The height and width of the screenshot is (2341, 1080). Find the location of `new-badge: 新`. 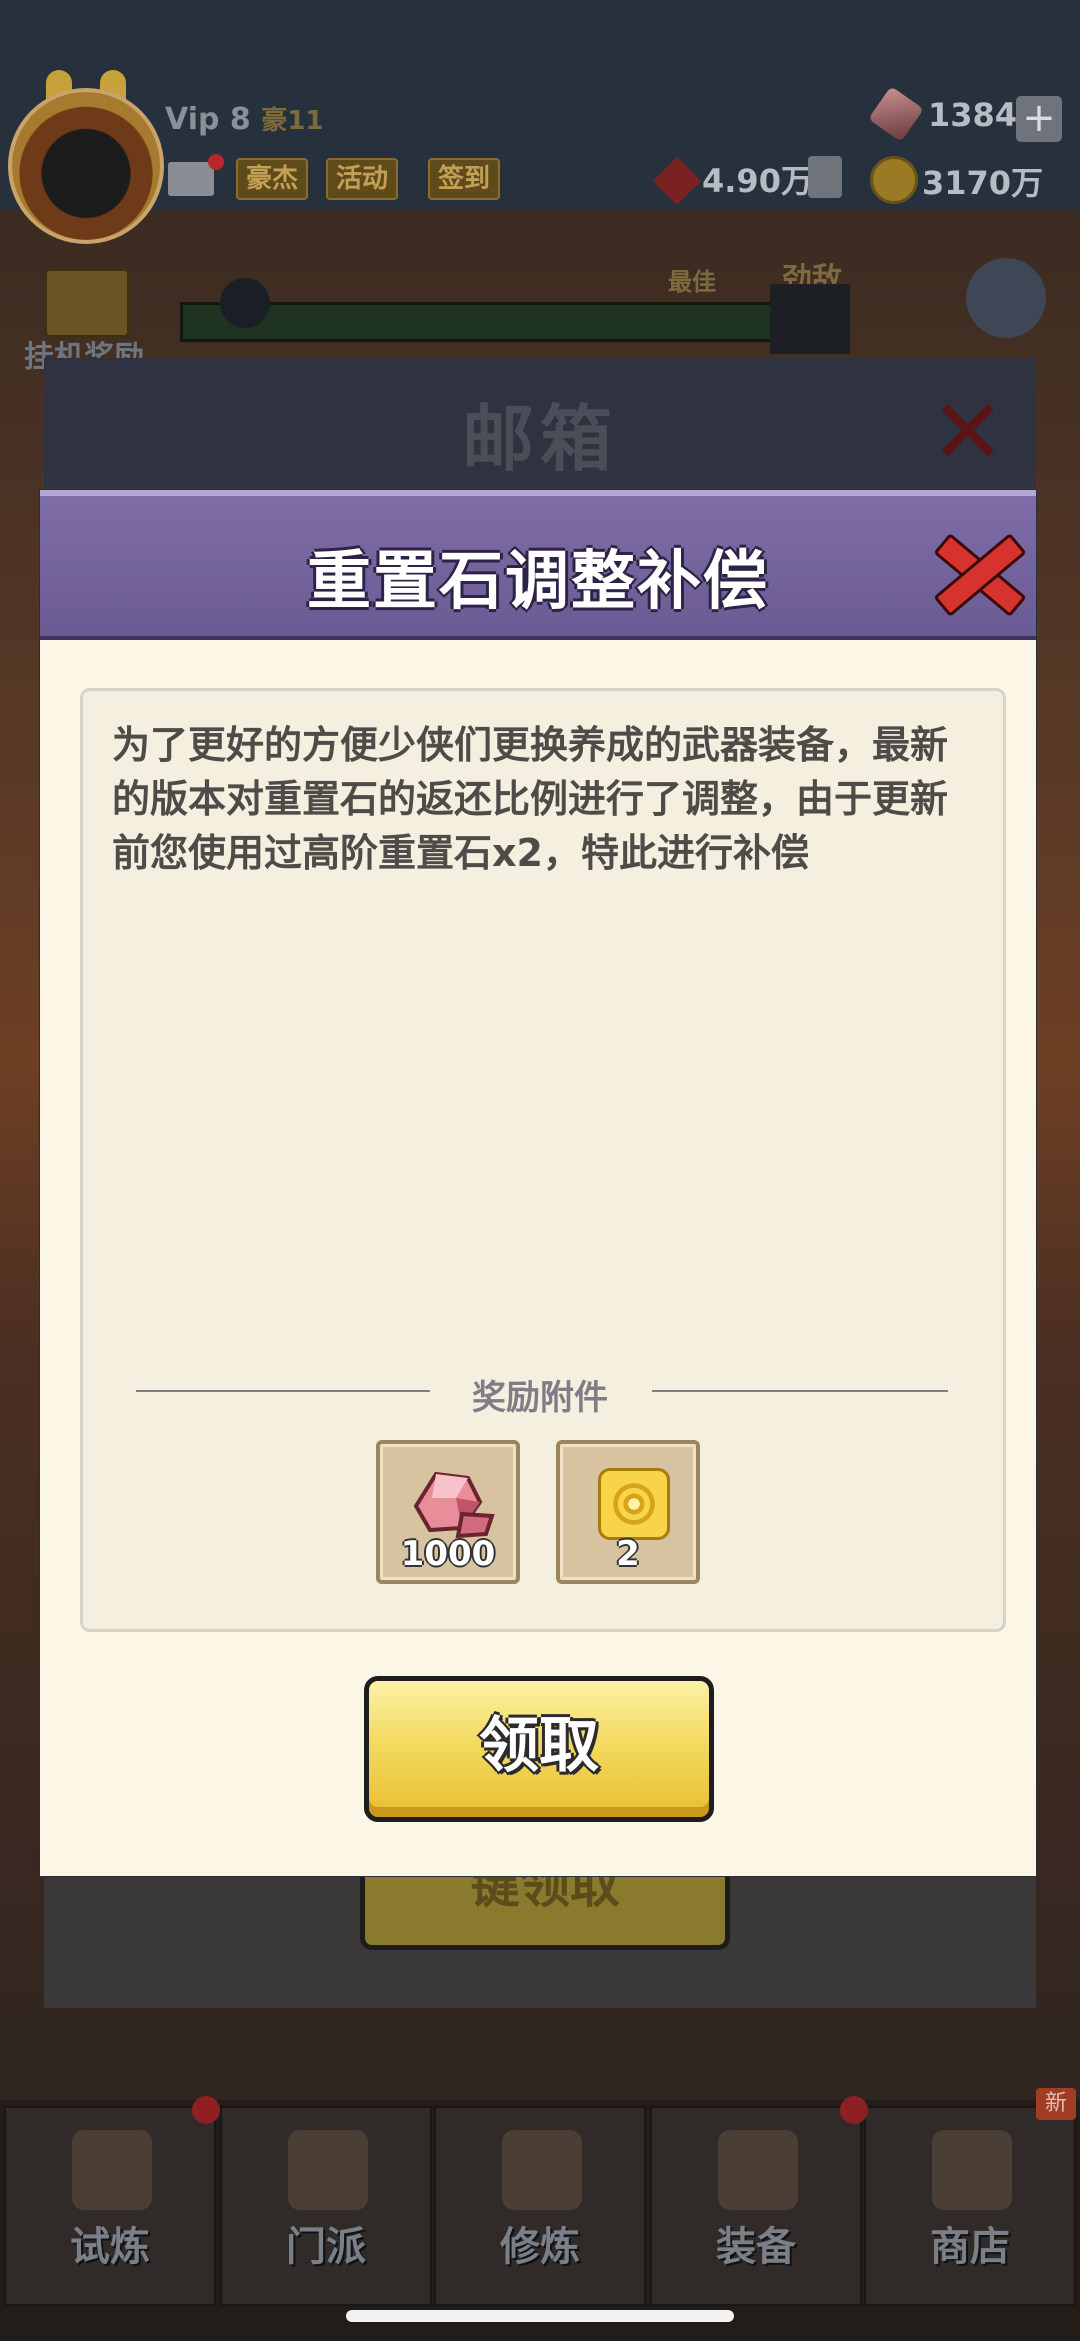

new-badge: 新 is located at coordinates (1056, 2104).